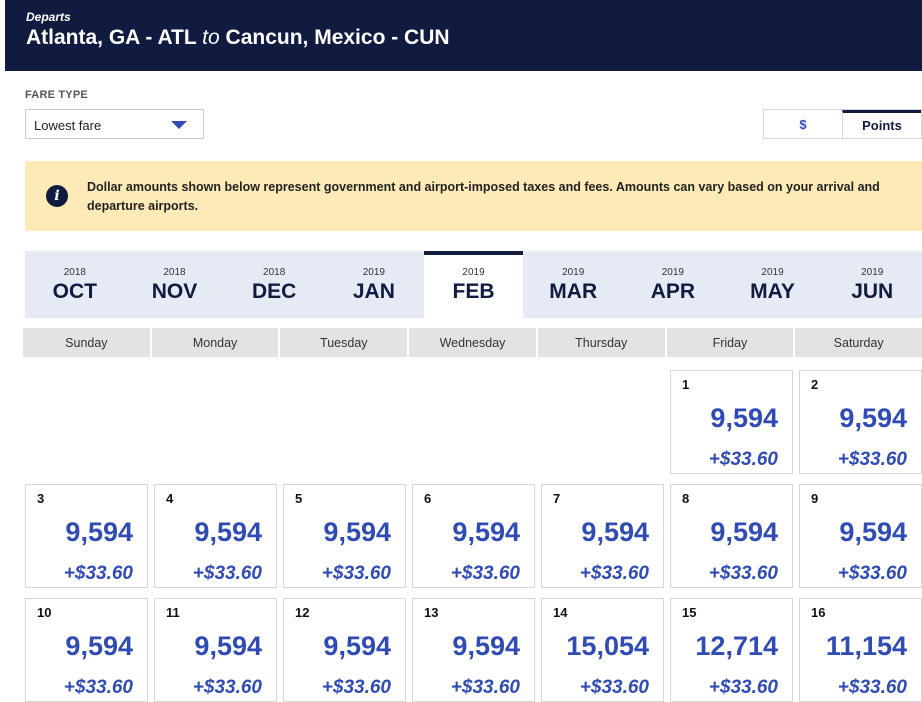  I want to click on calendar-day-14: 14 15,054 +$33.60, so click(602, 650).